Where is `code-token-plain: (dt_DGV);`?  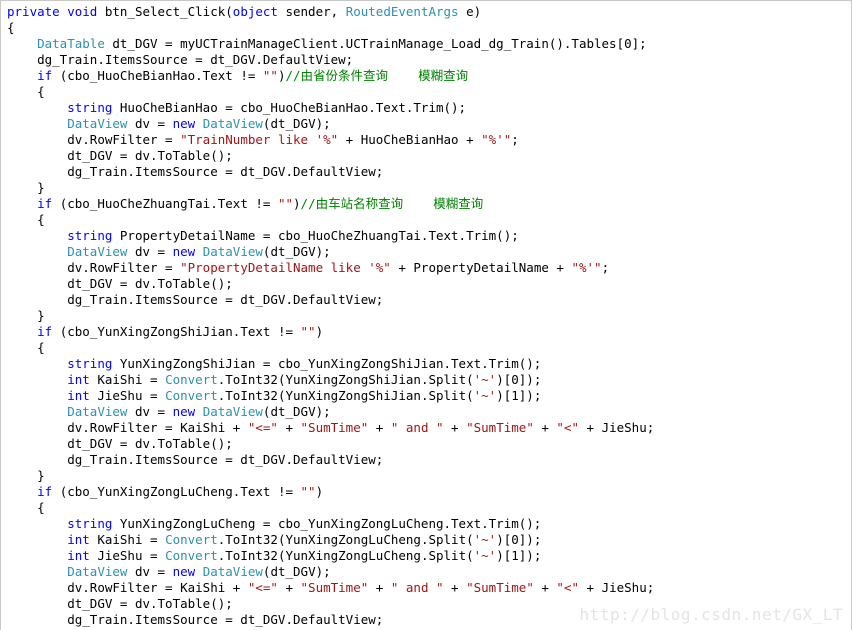 code-token-plain: (dt_DGV); is located at coordinates (296, 411).